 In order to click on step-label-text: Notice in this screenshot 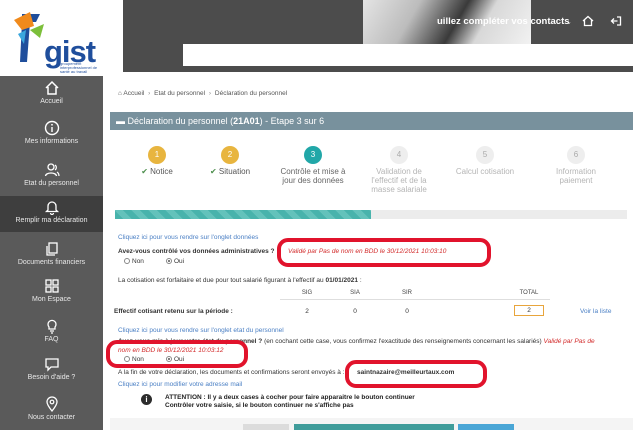, I will do `click(161, 171)`.